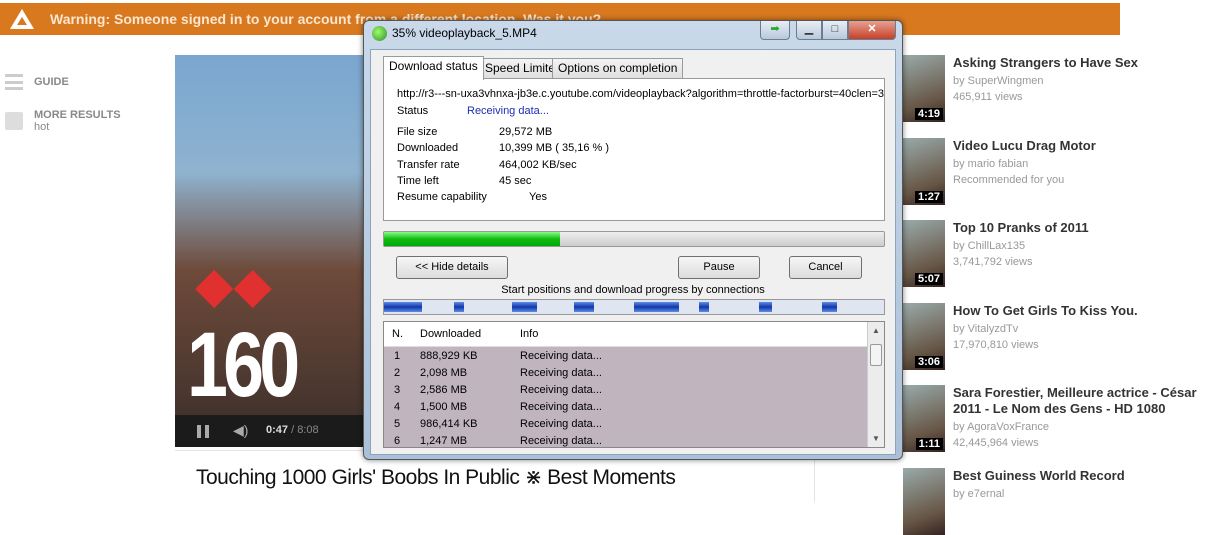 The height and width of the screenshot is (535, 1225). Describe the element at coordinates (924, 88) in the screenshot. I see `video-thumbnail: 4:19` at that location.